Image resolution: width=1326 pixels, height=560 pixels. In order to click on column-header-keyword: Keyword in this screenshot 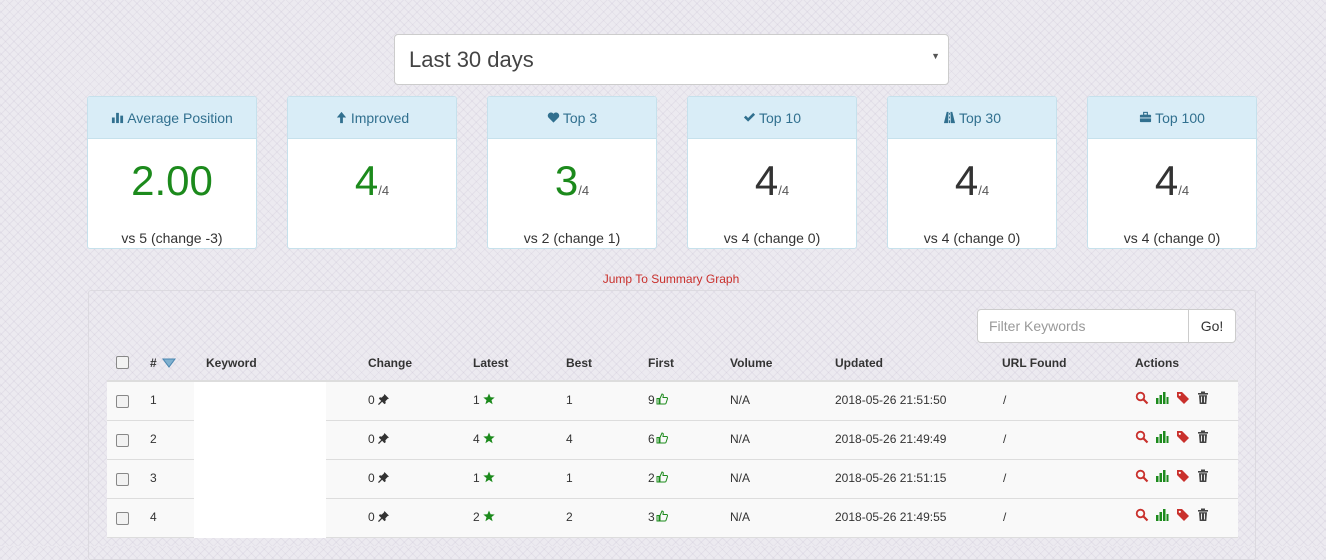, I will do `click(231, 363)`.